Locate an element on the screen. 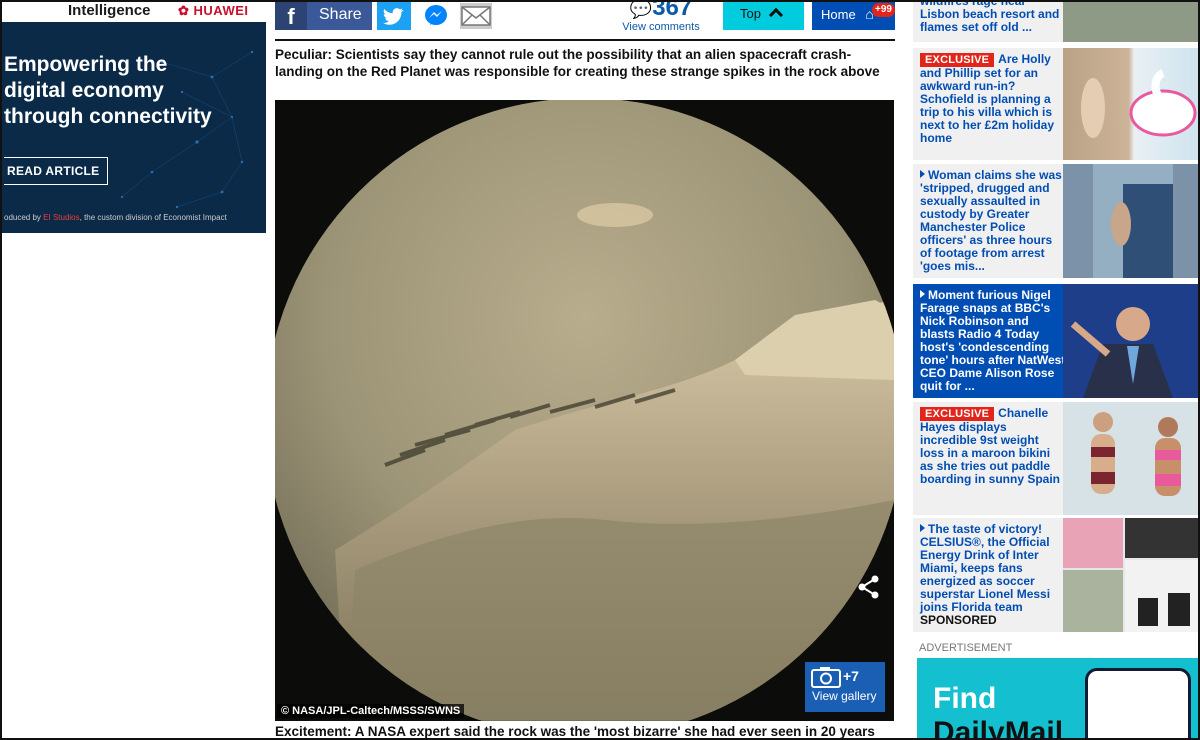  facebook-share-button: f Share is located at coordinates (323, 16).